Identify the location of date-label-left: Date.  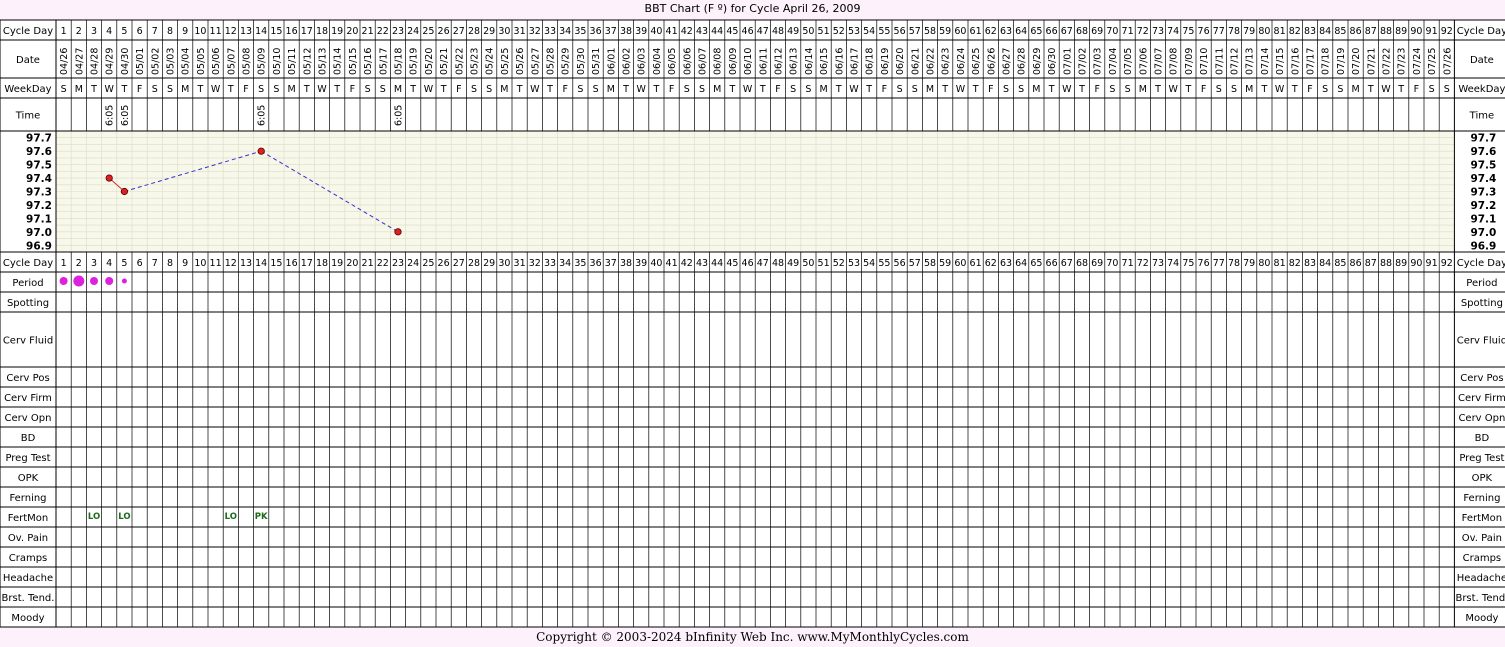
(28, 60).